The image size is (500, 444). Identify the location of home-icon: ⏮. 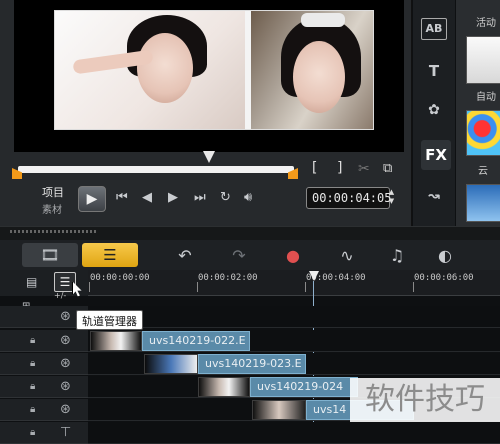
(122, 197).